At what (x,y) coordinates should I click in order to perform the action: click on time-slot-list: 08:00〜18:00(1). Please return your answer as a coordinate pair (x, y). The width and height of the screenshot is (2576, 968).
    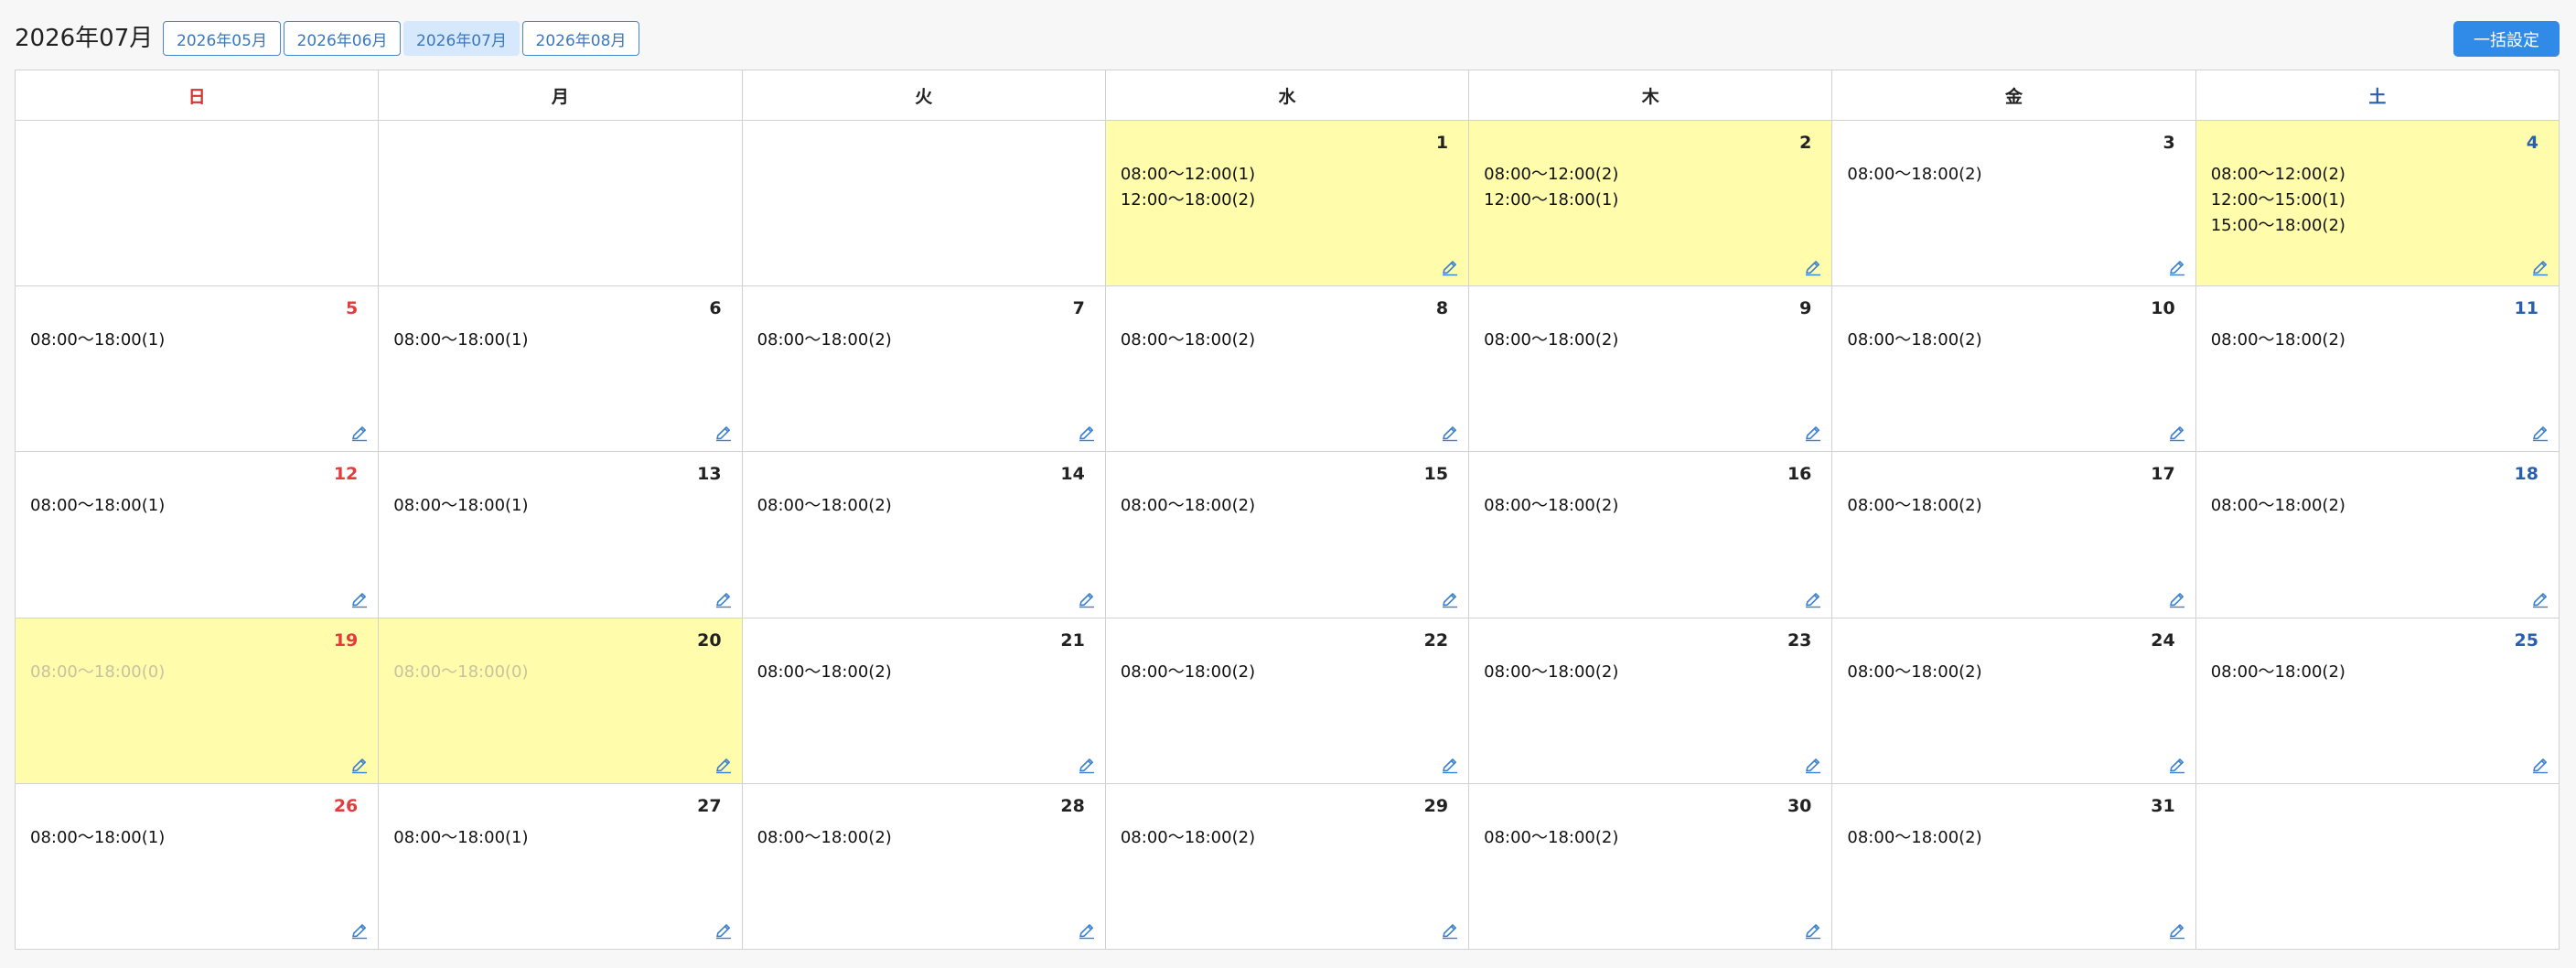
    Looking at the image, I should click on (460, 838).